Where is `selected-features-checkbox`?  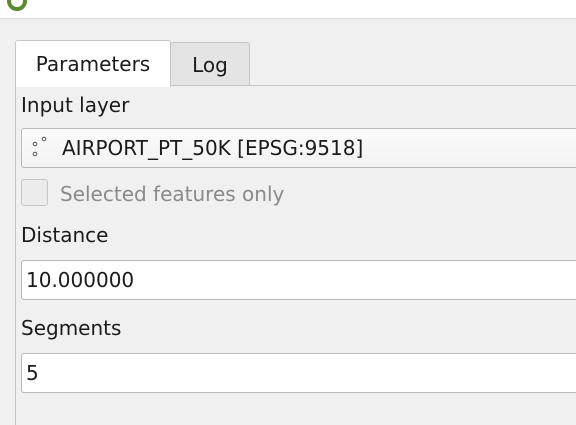 selected-features-checkbox is located at coordinates (34, 192).